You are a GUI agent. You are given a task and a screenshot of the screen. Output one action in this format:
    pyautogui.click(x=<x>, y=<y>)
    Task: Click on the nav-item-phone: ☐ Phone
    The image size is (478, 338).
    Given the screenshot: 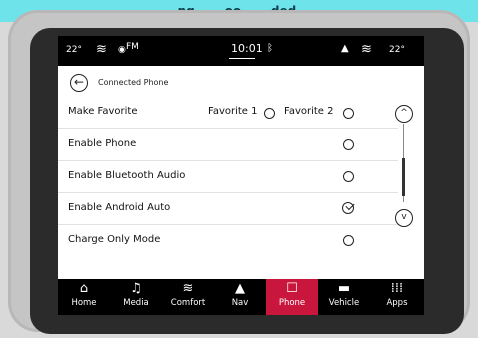 What is the action you would take?
    pyautogui.click(x=292, y=297)
    